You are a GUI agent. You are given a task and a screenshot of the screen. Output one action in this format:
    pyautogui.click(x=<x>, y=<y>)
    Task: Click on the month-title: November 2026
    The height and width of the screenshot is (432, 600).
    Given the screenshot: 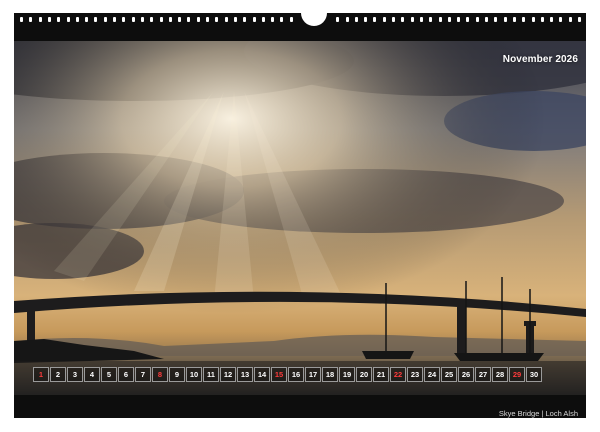 What is the action you would take?
    pyautogui.click(x=540, y=59)
    